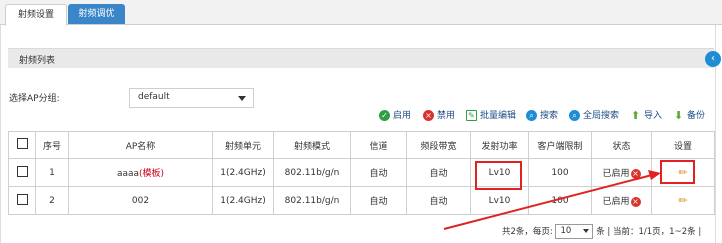 Image resolution: width=722 pixels, height=243 pixels. What do you see at coordinates (574, 231) in the screenshot?
I see `per-page-select: 10` at bounding box center [574, 231].